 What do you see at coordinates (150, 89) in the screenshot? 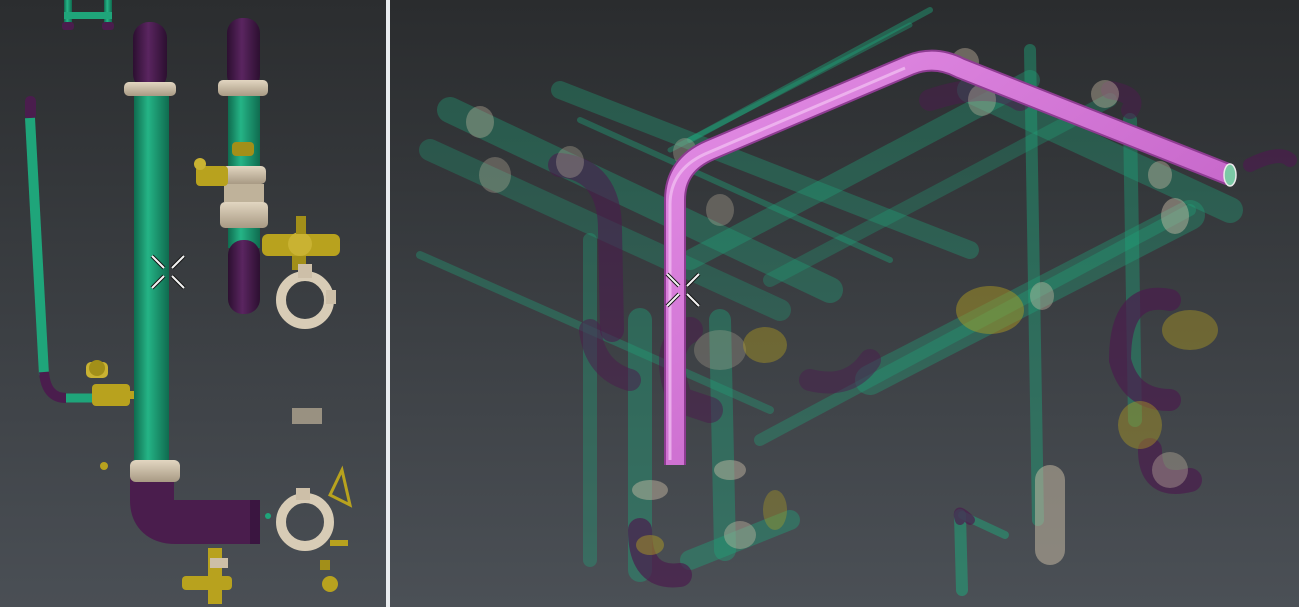
I see `flange-top` at bounding box center [150, 89].